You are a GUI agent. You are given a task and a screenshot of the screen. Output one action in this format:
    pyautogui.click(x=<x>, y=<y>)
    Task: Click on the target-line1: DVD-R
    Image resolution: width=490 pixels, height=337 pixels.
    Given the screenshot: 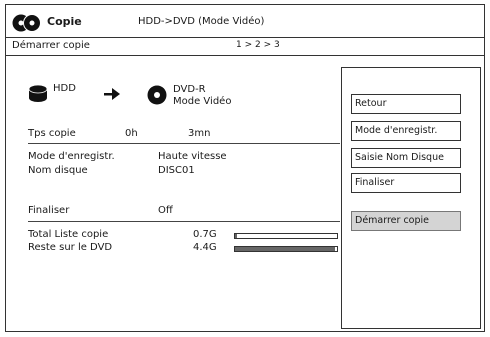 What is the action you would take?
    pyautogui.click(x=189, y=89)
    